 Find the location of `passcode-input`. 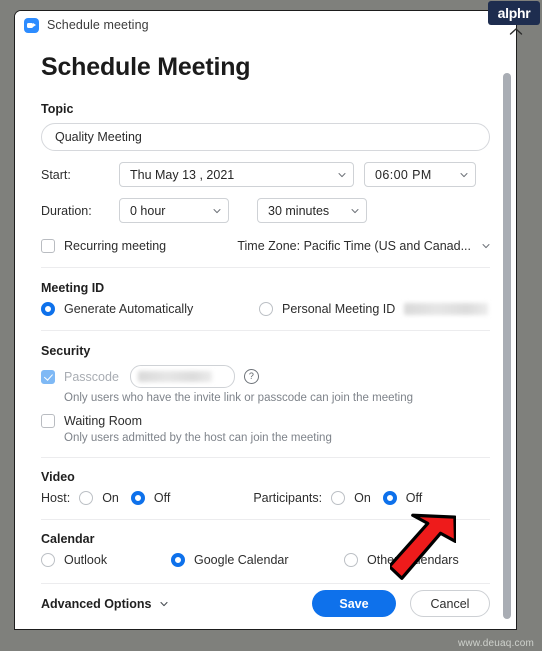

passcode-input is located at coordinates (182, 376).